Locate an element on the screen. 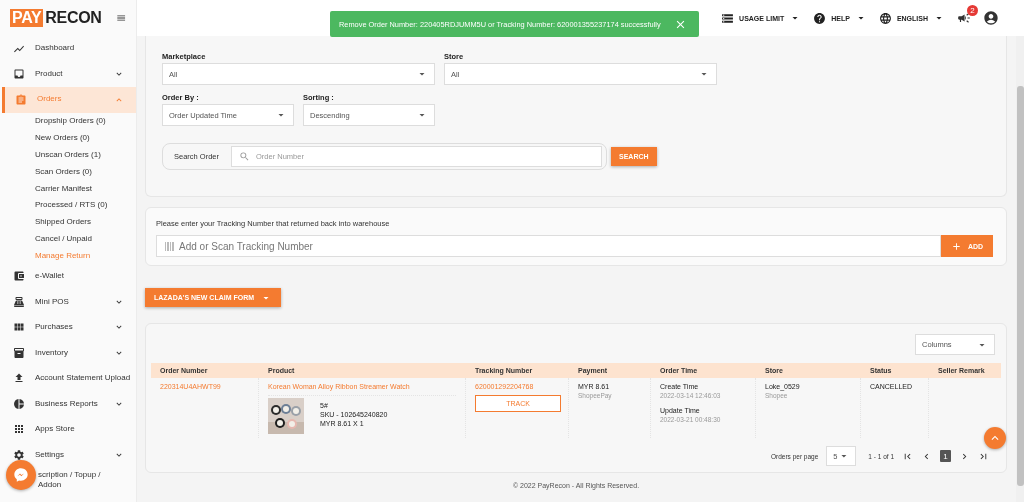 The image size is (1024, 502). notification-badge: 2 is located at coordinates (972, 10).